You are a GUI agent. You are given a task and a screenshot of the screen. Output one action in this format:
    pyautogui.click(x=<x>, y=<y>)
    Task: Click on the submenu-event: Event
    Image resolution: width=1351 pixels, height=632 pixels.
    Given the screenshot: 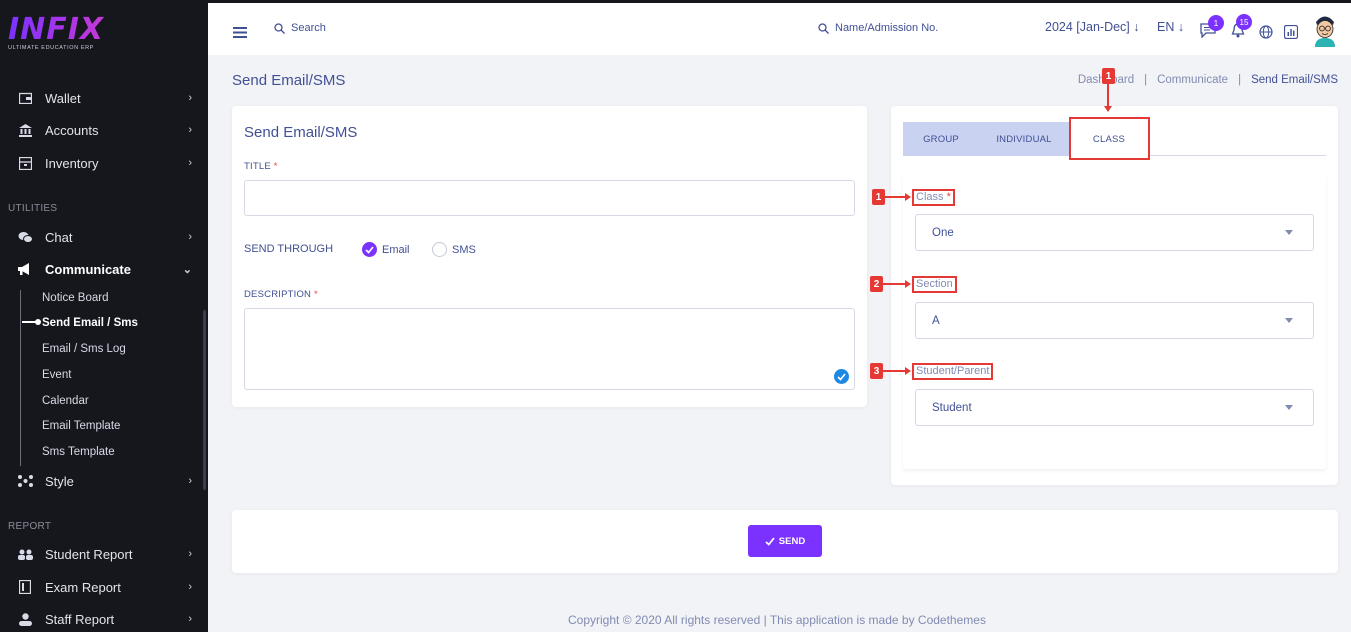 What is the action you would take?
    pyautogui.click(x=56, y=375)
    